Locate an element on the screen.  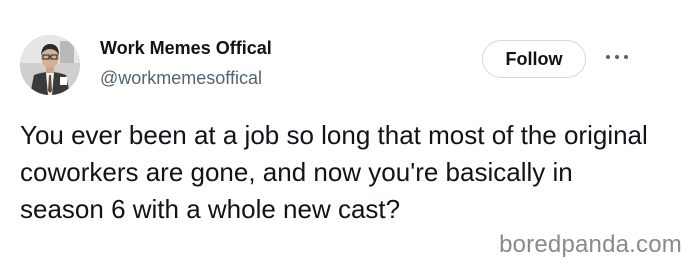
display-name: Work Memes Offical is located at coordinates (186, 48).